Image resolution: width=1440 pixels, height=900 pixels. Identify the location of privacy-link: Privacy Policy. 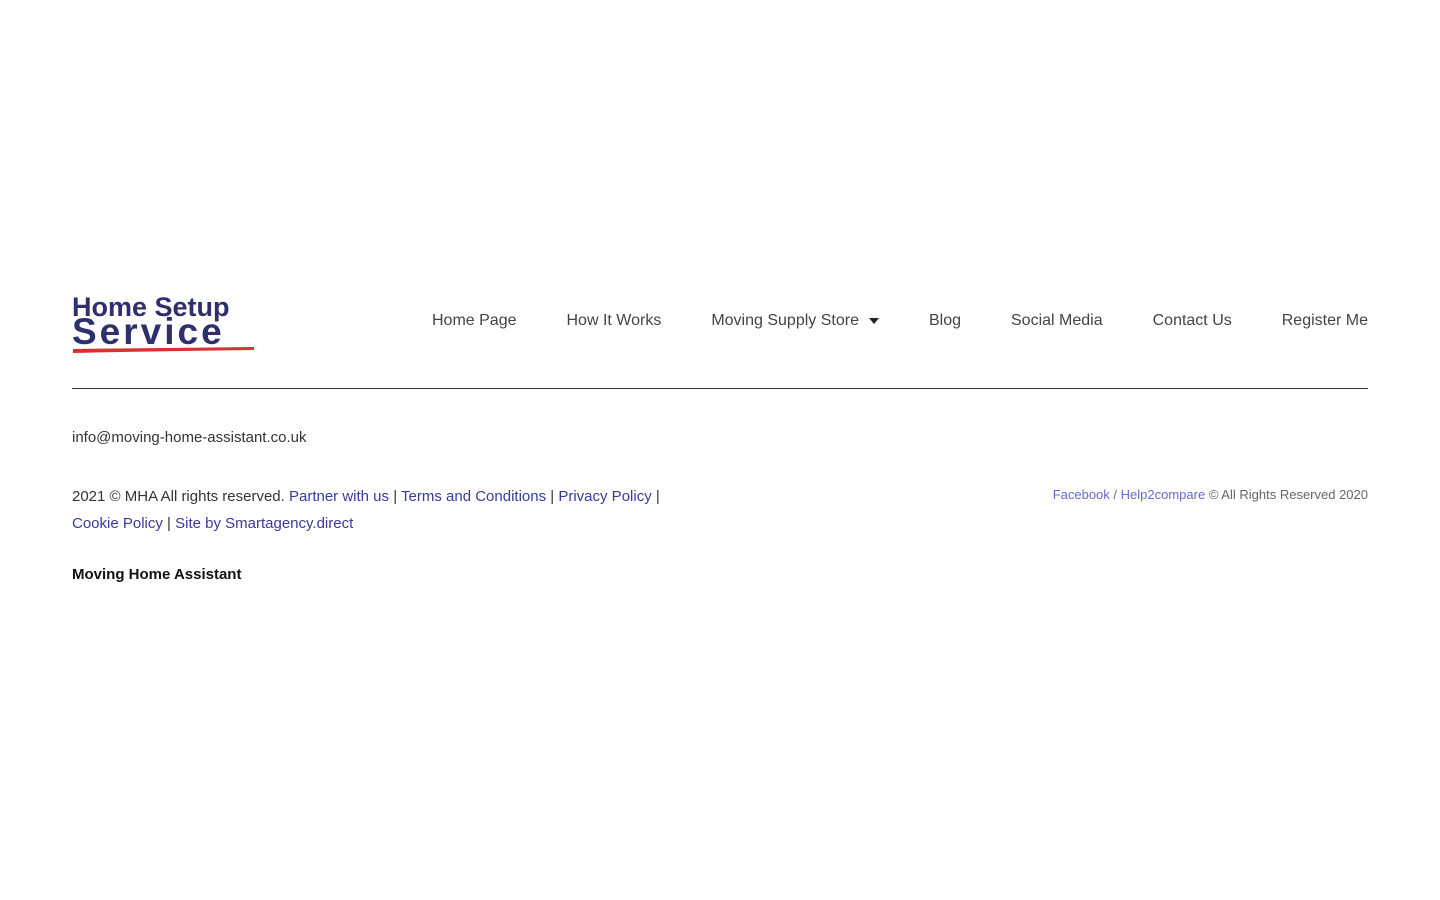
(604, 496).